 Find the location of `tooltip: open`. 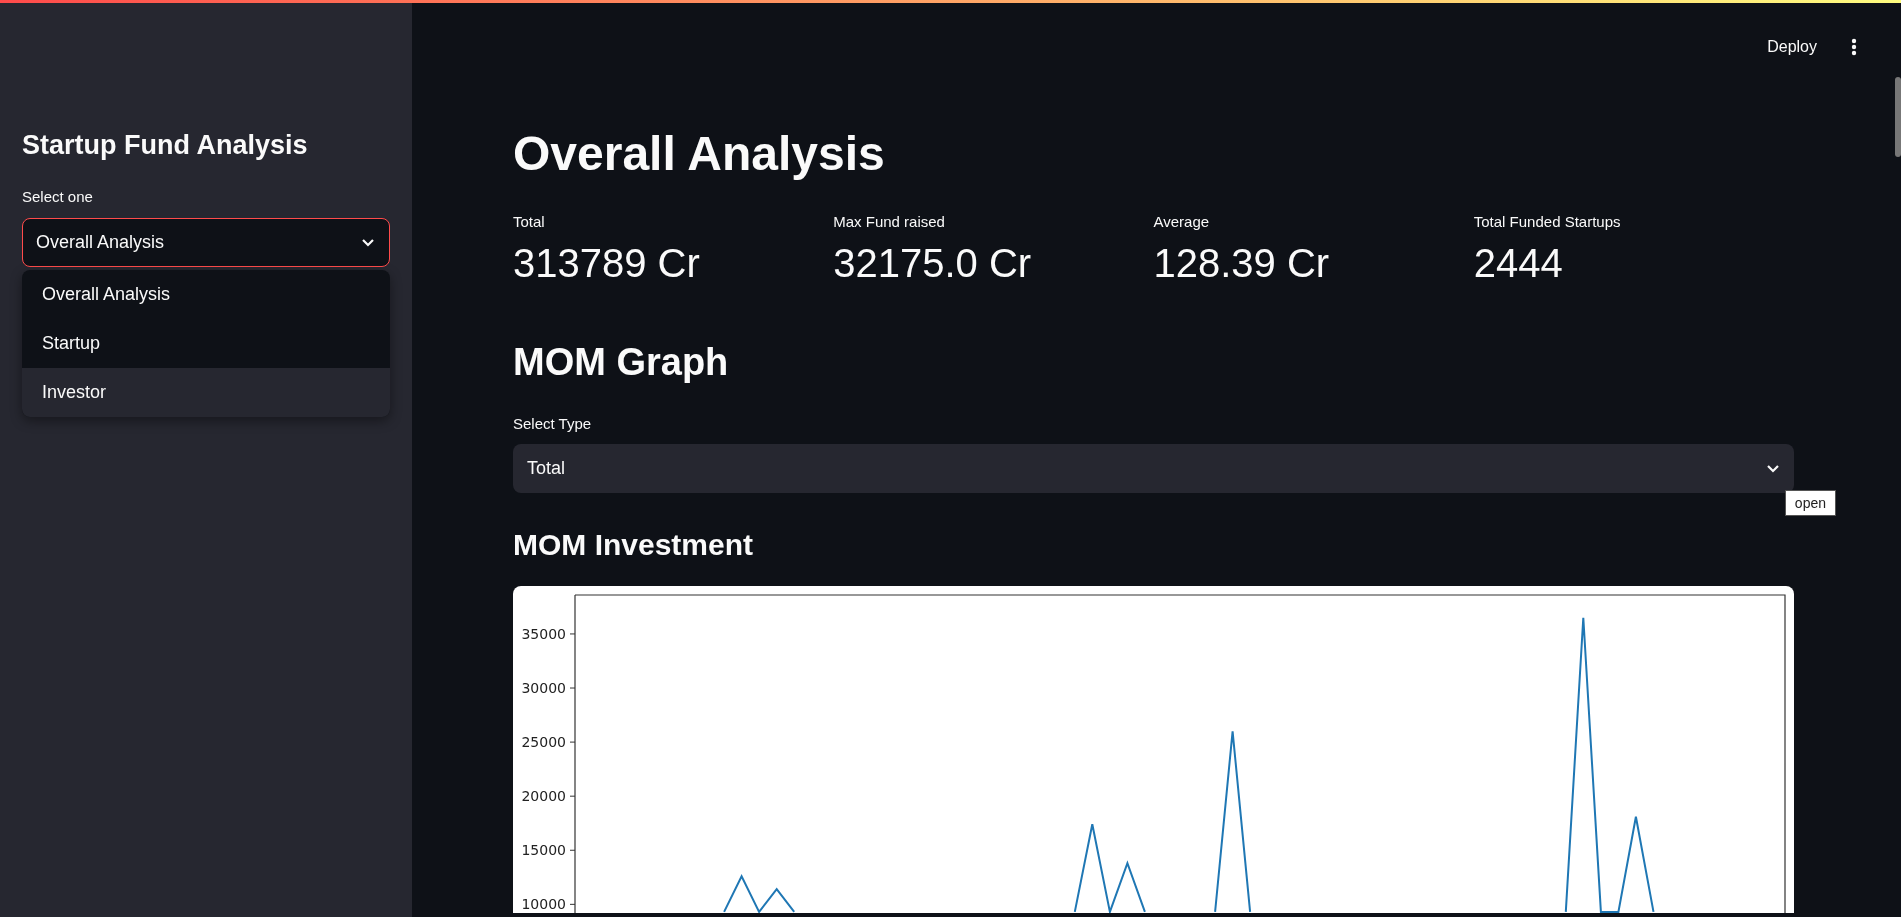

tooltip: open is located at coordinates (1810, 503).